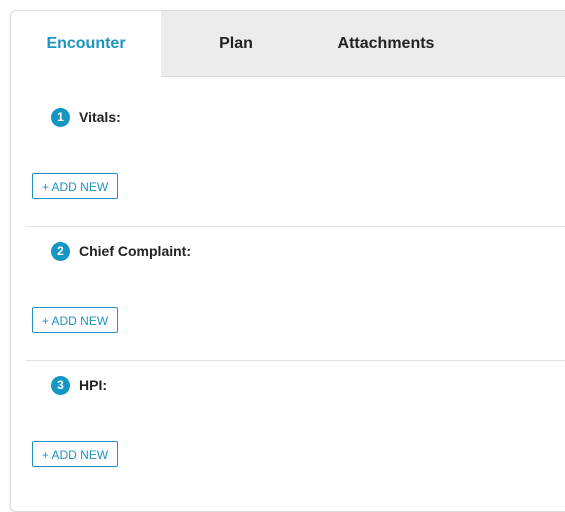 The width and height of the screenshot is (565, 512). I want to click on section-title: 3 HPI:, so click(79, 385).